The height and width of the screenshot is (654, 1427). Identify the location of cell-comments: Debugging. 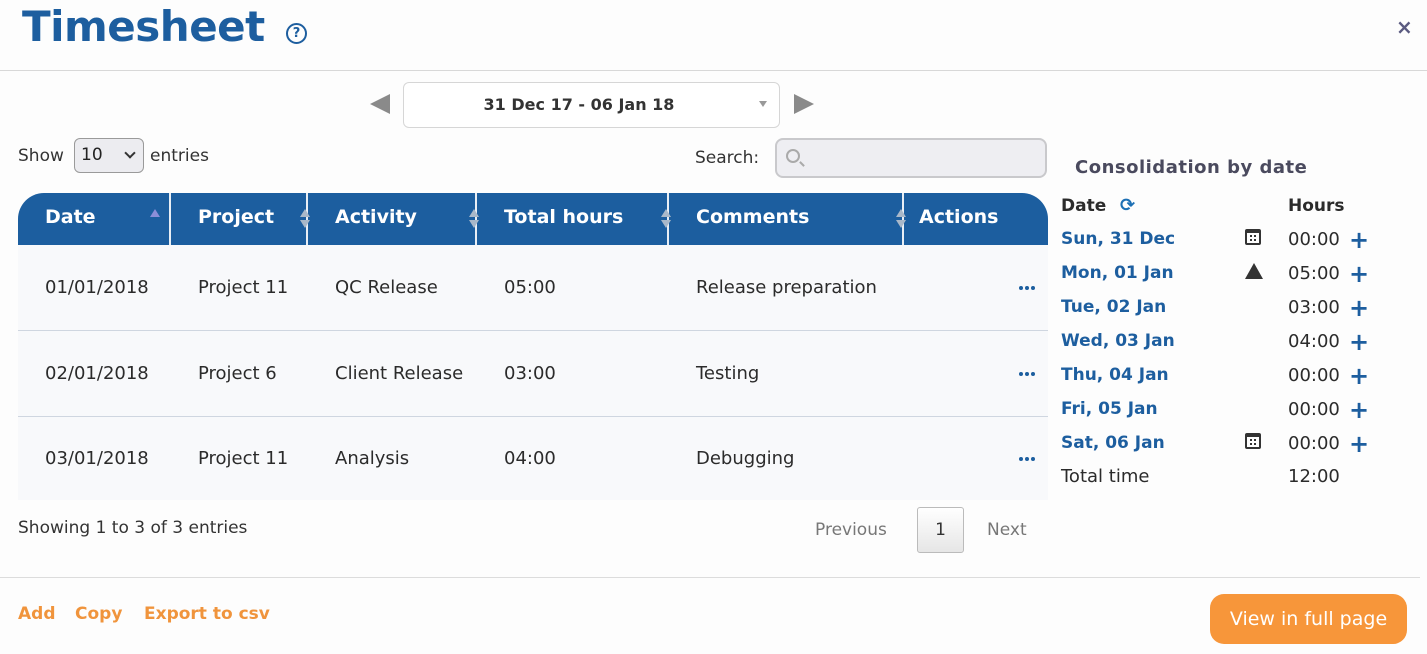
(745, 458).